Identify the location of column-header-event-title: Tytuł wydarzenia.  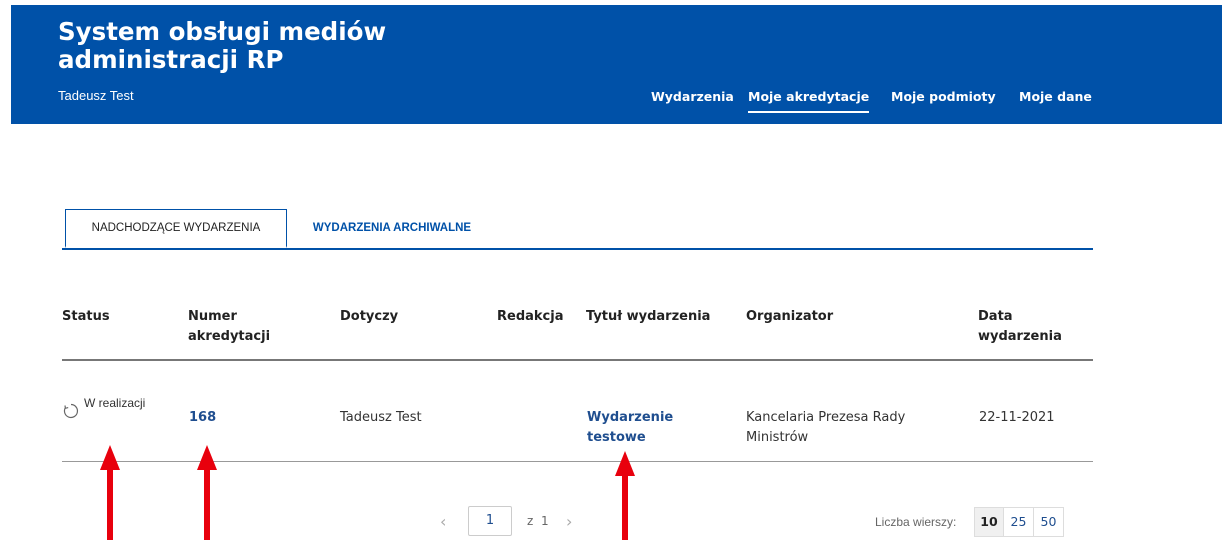
(648, 316).